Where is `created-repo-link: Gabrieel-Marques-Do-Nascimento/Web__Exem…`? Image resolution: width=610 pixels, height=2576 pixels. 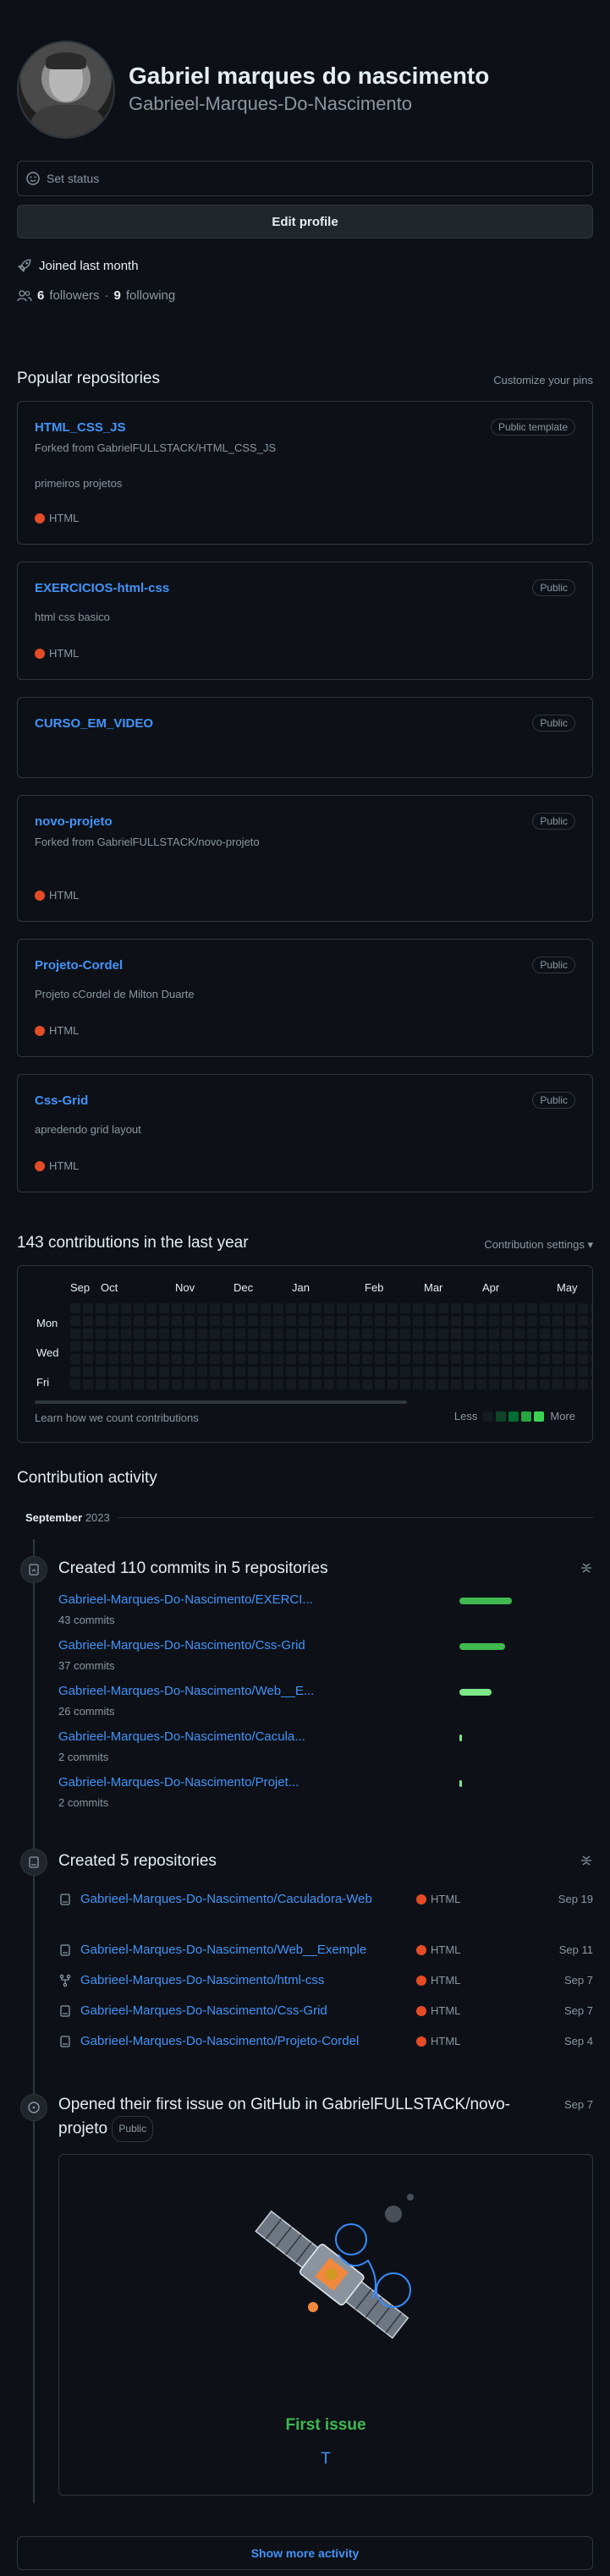
created-repo-link: Gabrieel-Marques-Do-Nascimento/Web__Exem… is located at coordinates (241, 1950).